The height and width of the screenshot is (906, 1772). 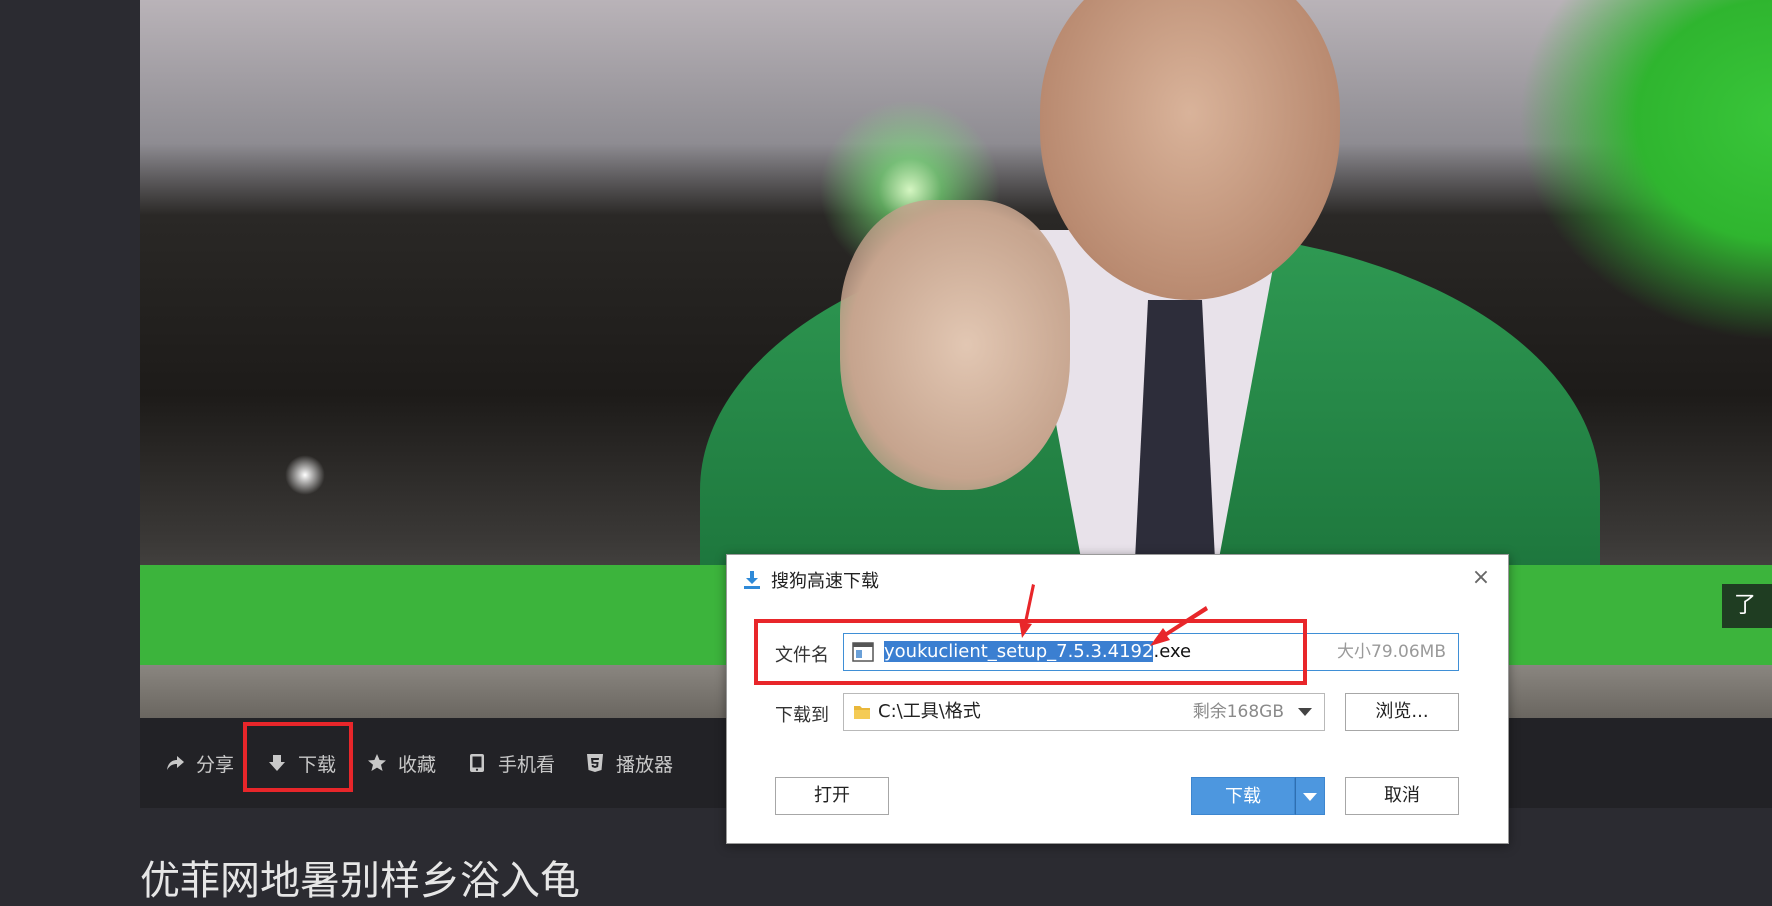 I want to click on download-options-button, so click(x=1310, y=796).